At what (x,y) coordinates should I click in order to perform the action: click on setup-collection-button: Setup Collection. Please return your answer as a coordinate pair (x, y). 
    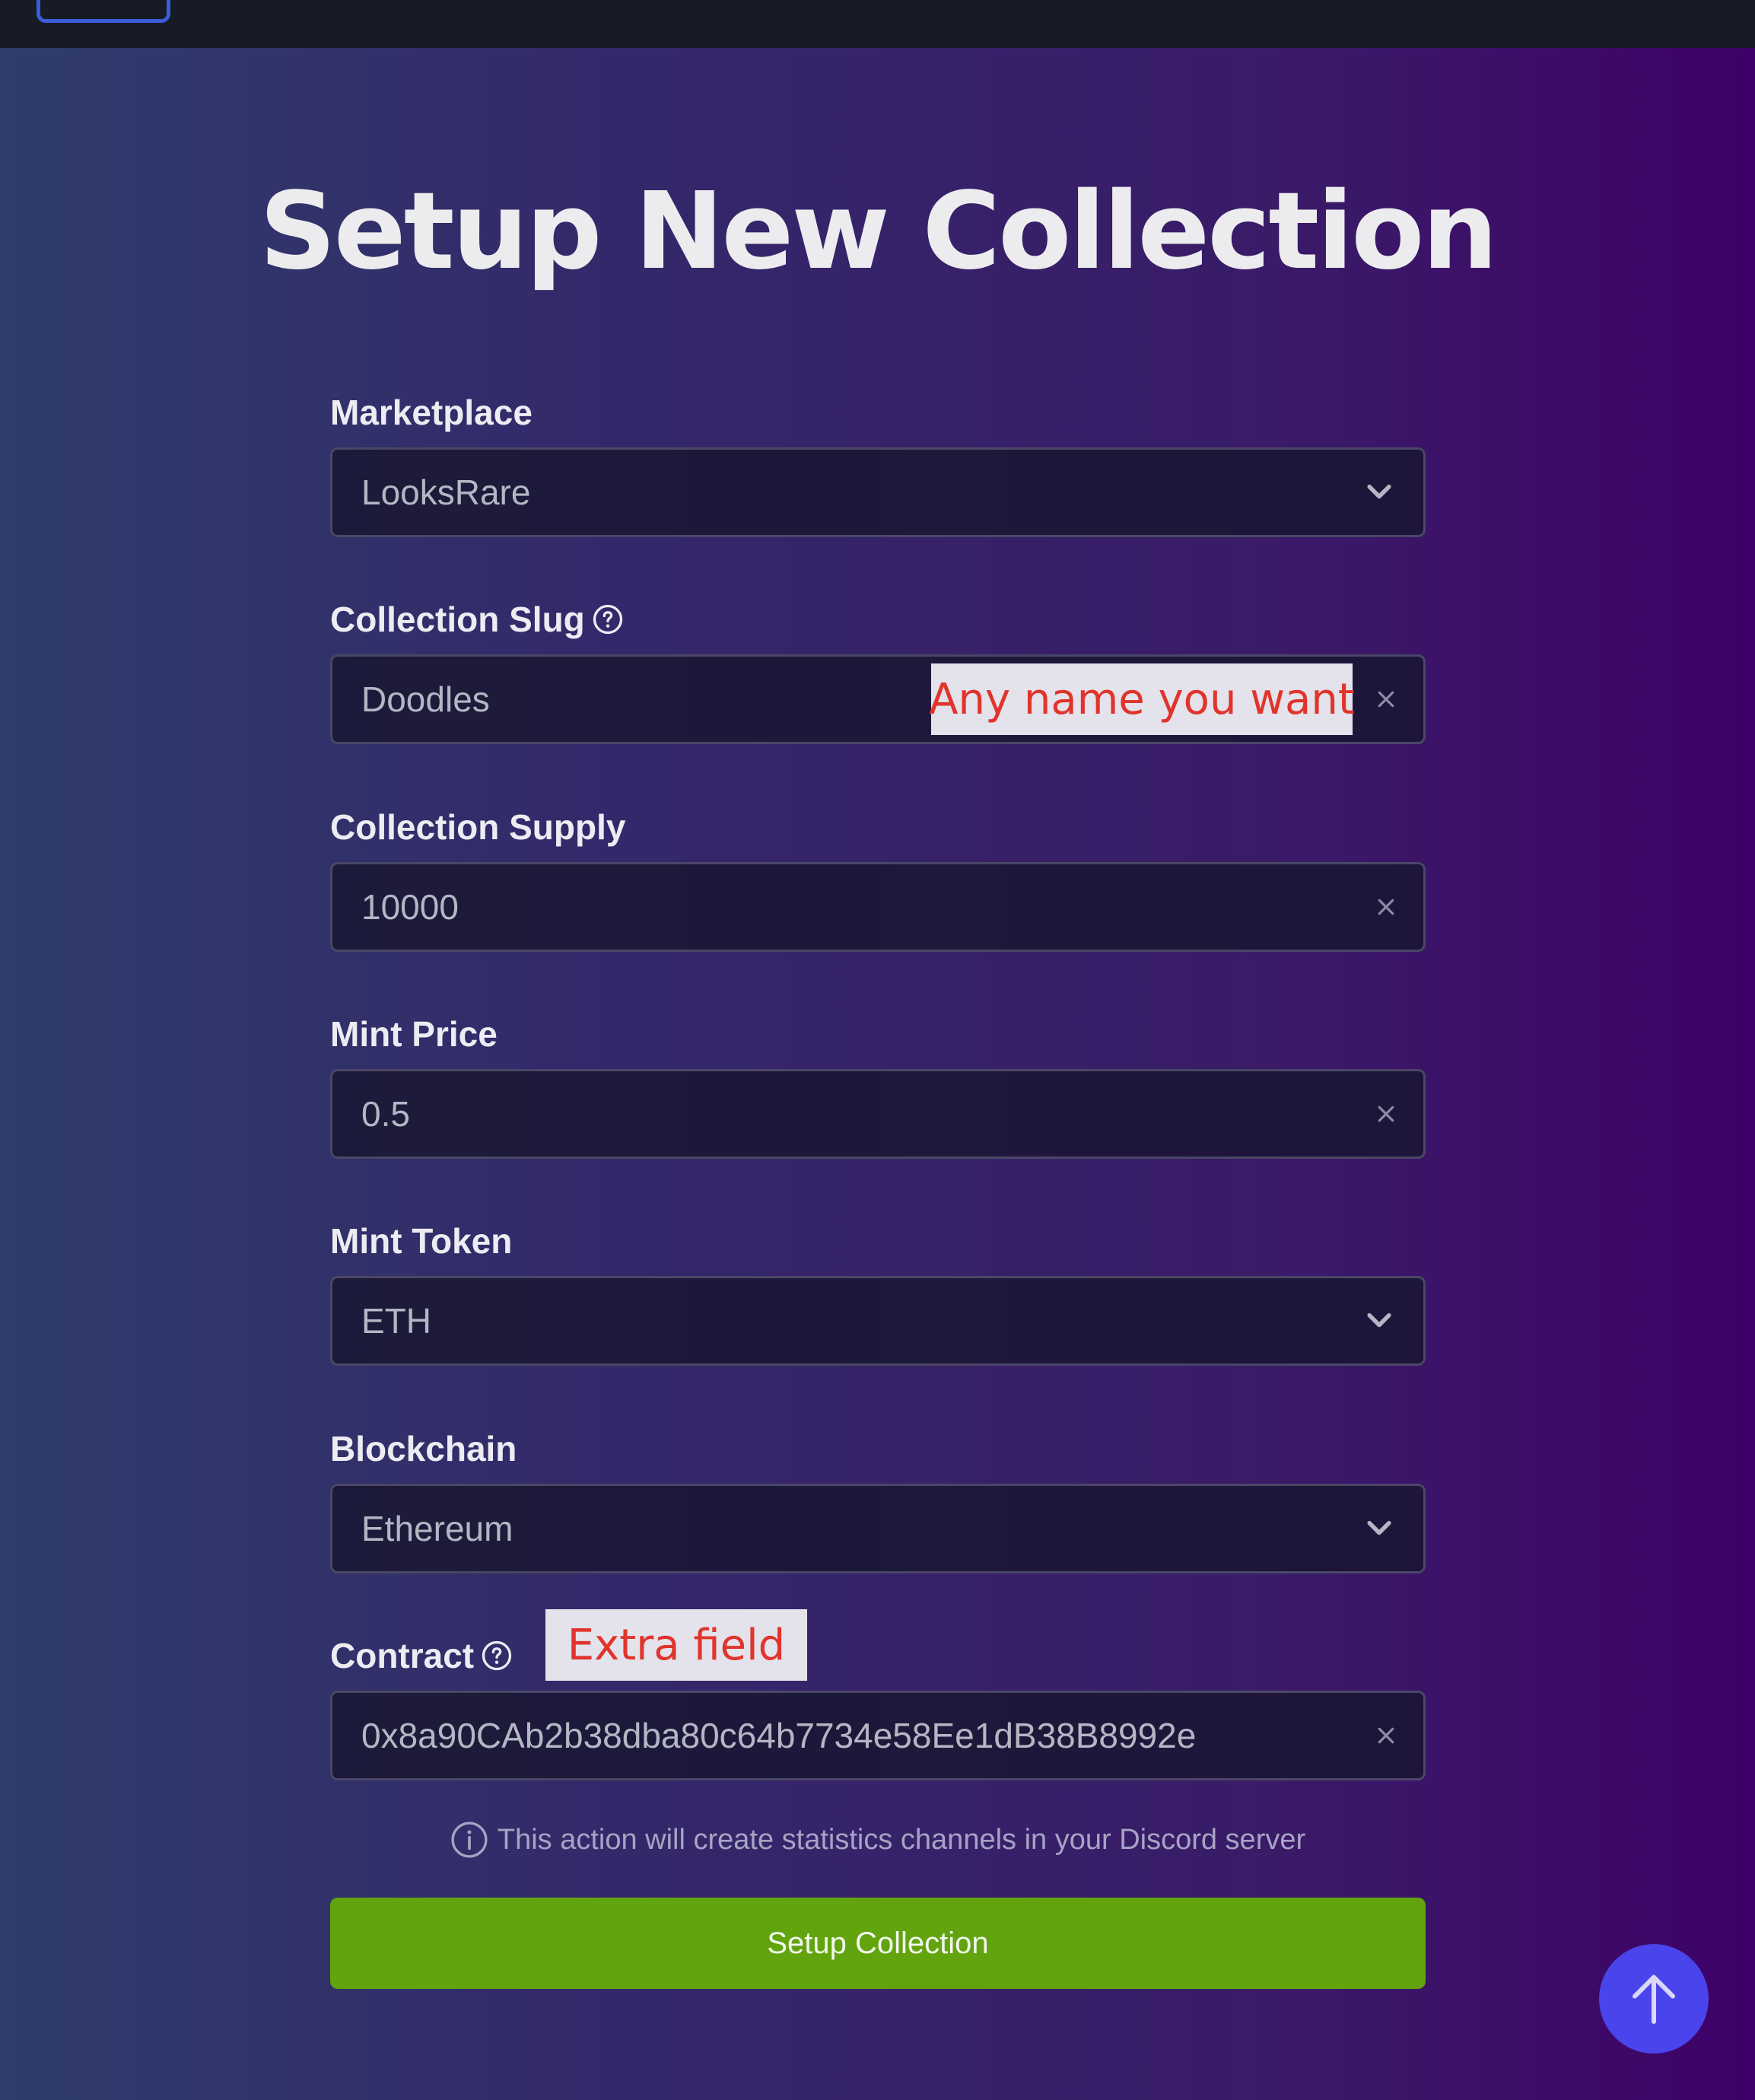
    Looking at the image, I should click on (878, 1943).